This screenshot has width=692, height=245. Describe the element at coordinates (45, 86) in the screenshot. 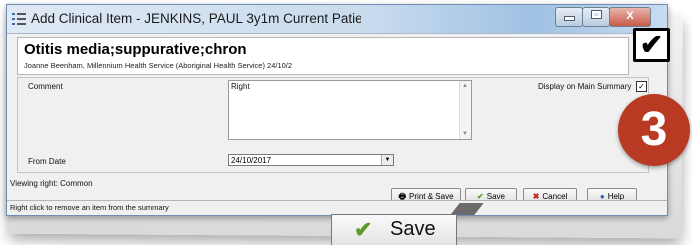

I see `comment-label: Comment` at that location.